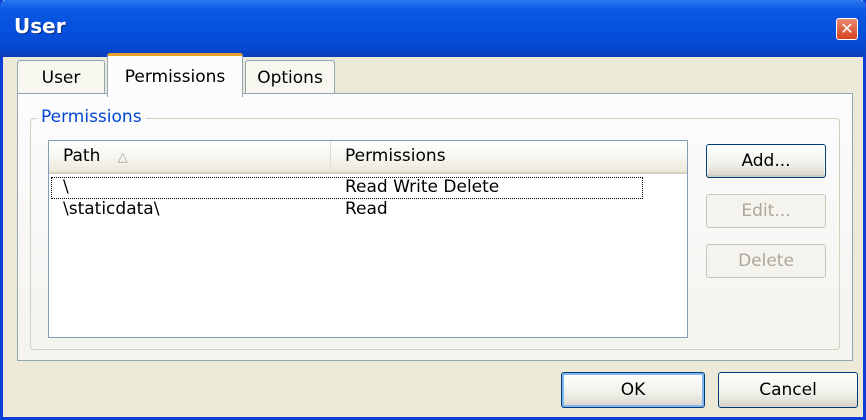 The width and height of the screenshot is (866, 420). What do you see at coordinates (366, 209) in the screenshot?
I see `row-permissions: Read` at bounding box center [366, 209].